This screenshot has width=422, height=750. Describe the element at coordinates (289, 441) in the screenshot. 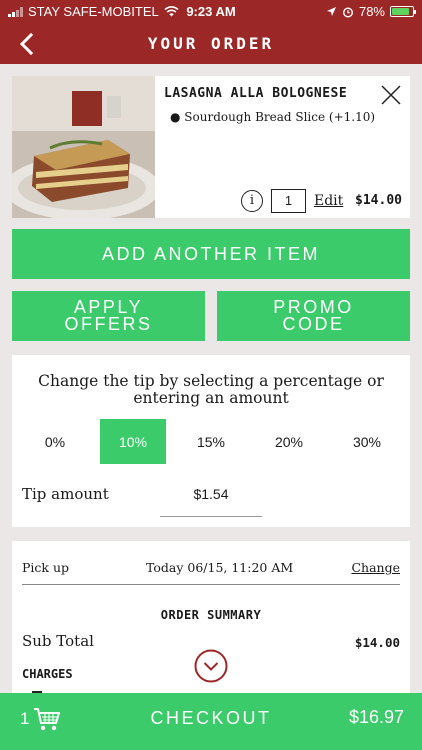

I see `tip-option-20: 20%` at that location.